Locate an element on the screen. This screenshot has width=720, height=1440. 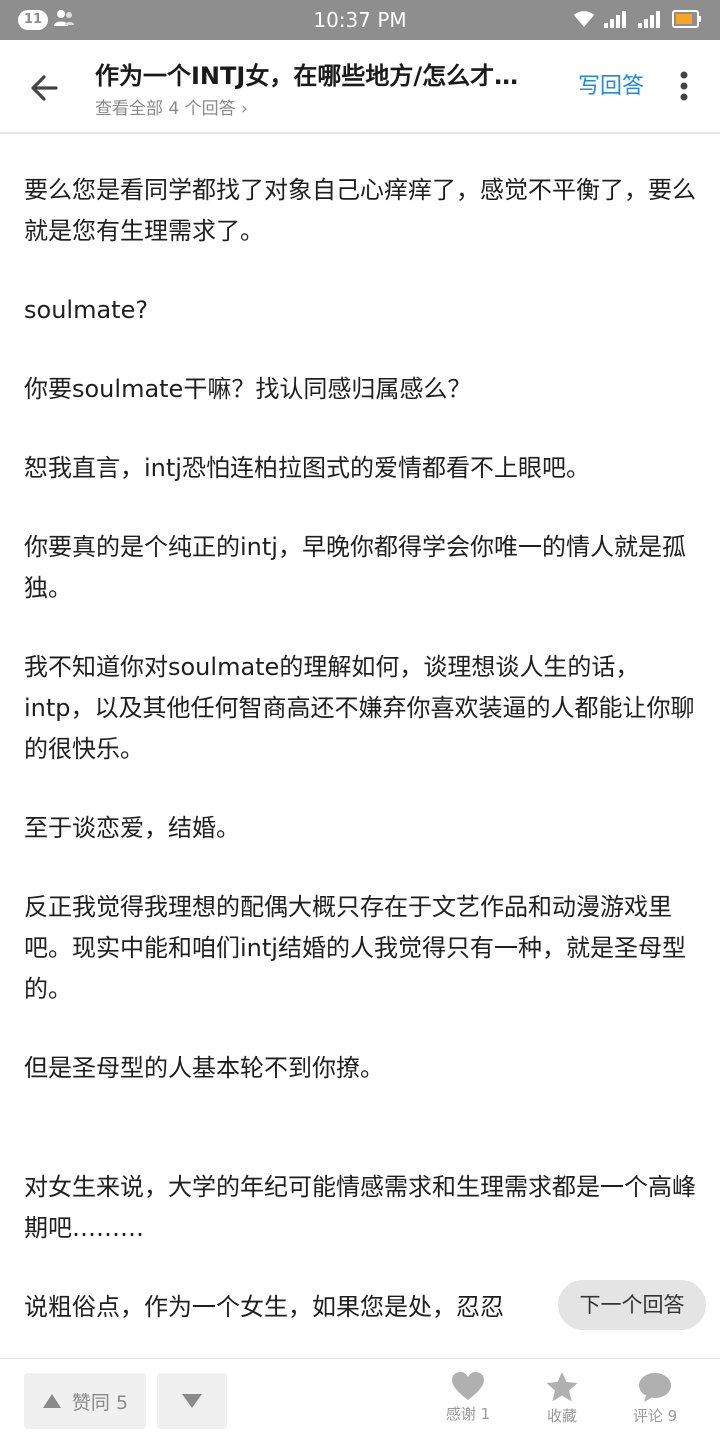
heart-icon is located at coordinates (468, 1386).